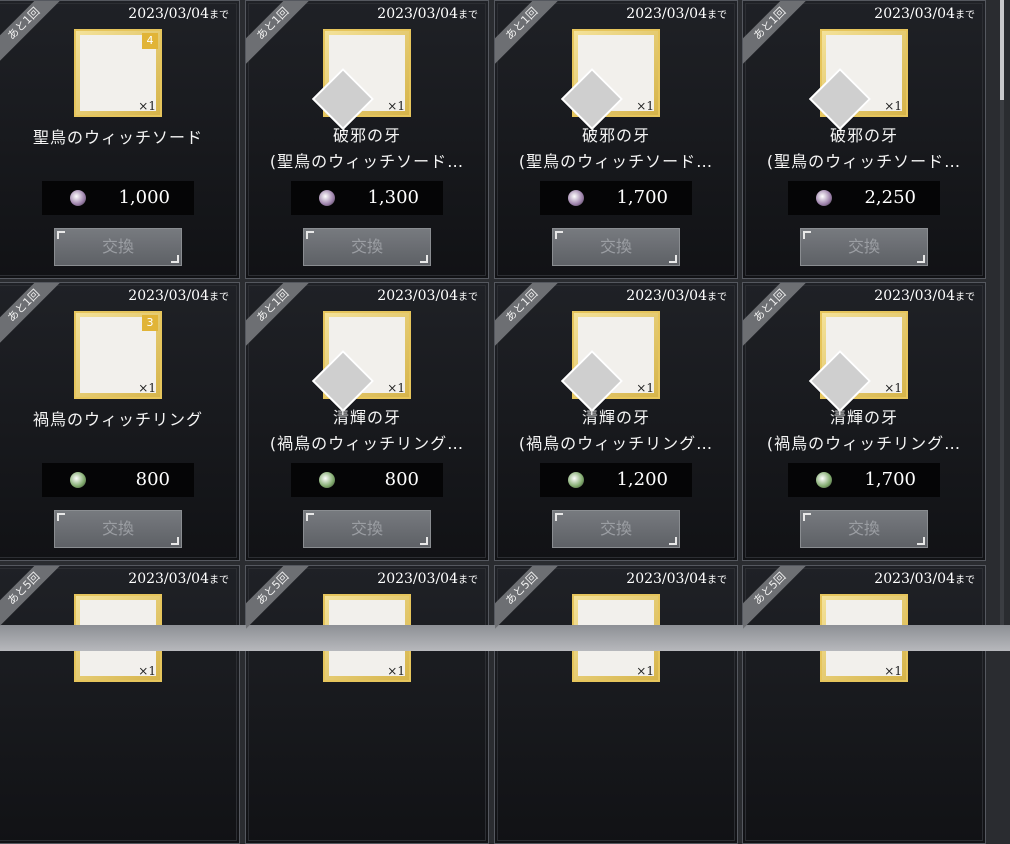 The width and height of the screenshot is (1010, 844). I want to click on rank-badge-icon: 4, so click(150, 41).